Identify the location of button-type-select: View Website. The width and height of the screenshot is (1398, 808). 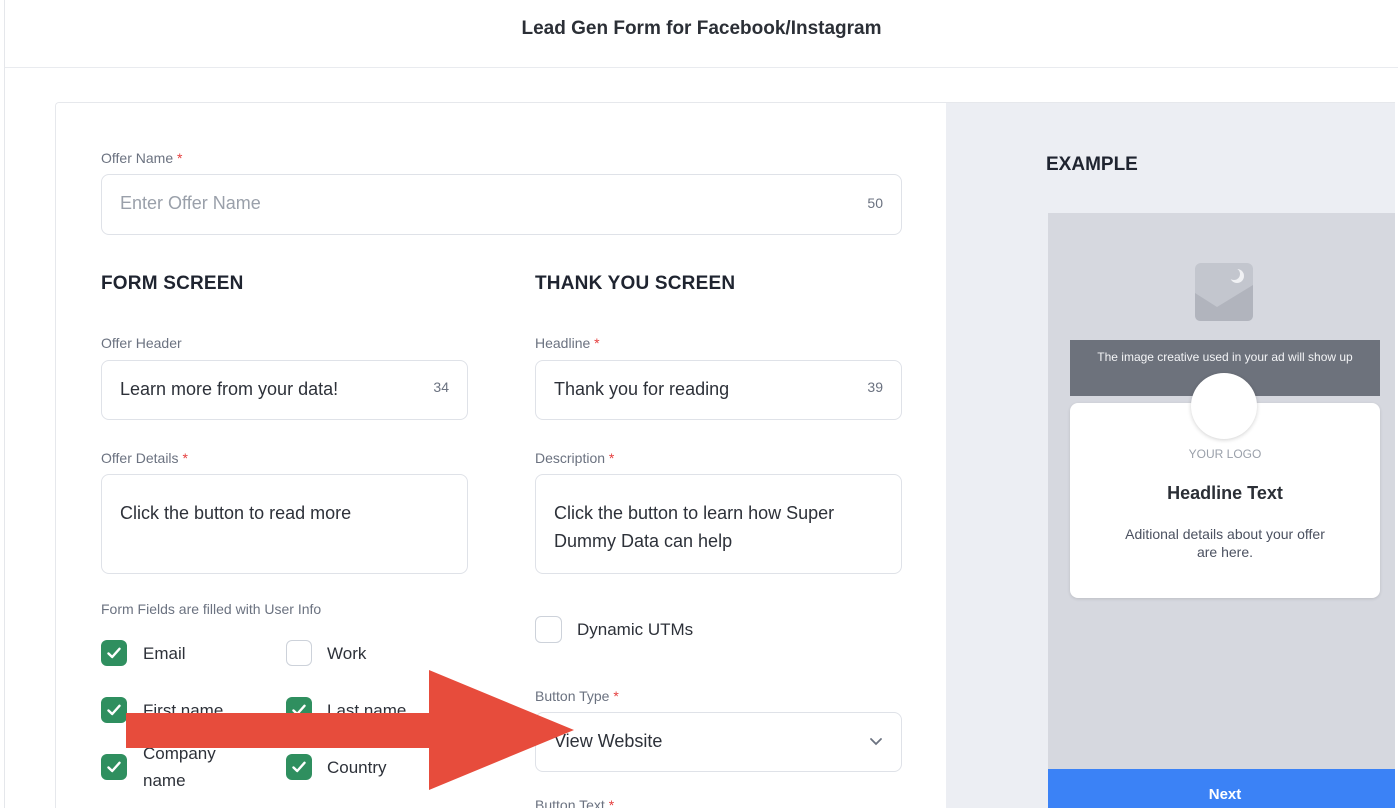
(718, 742).